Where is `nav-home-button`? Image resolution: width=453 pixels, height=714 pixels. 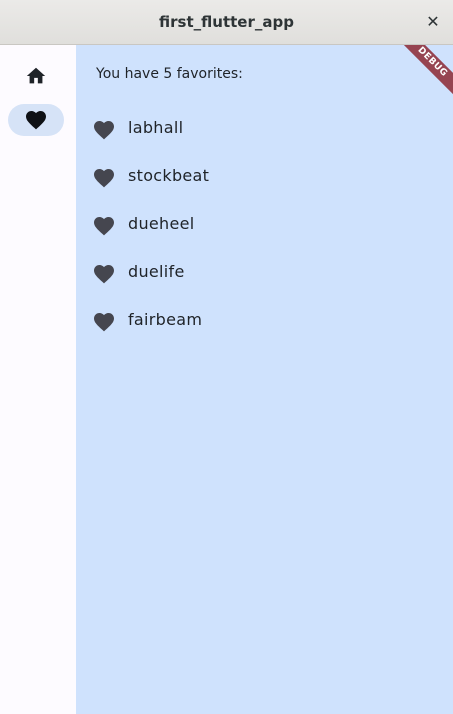 nav-home-button is located at coordinates (36, 76).